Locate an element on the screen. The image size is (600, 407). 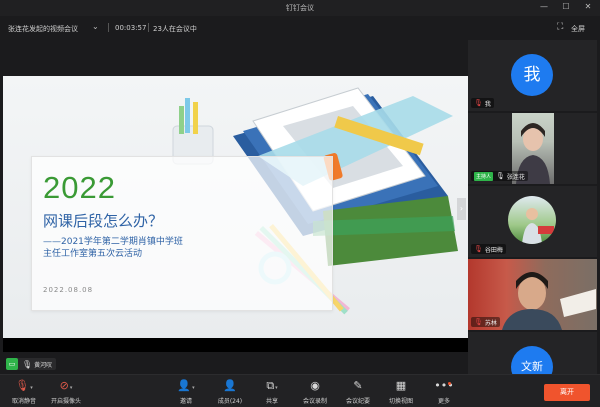
invite-button: 👤▾ 邀请 is located at coordinates (186, 392).